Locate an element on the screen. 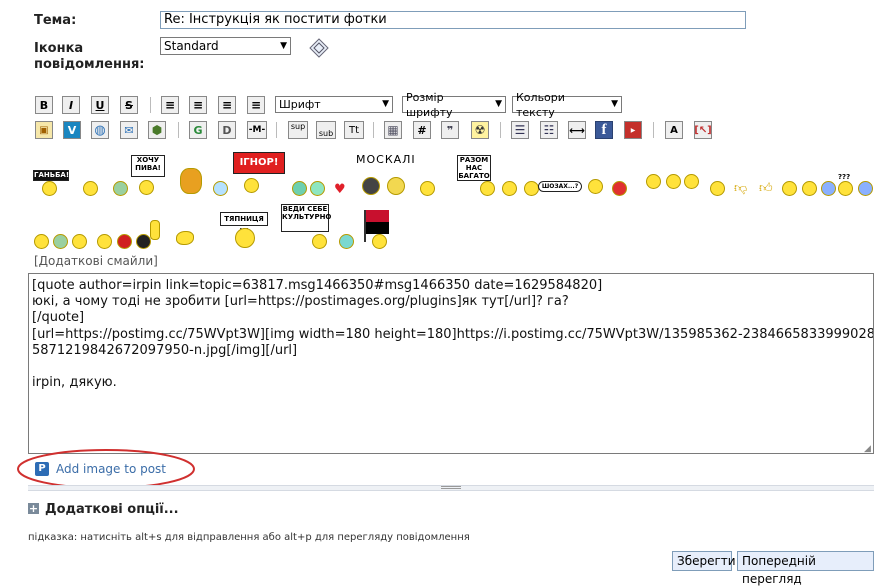 This screenshot has height=588, width=893. smiley-arm is located at coordinates (155, 230).